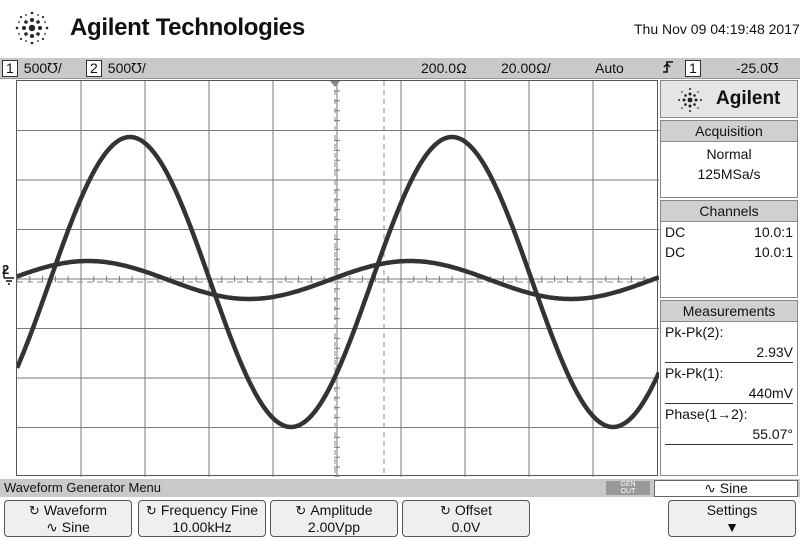 This screenshot has height=539, width=800. What do you see at coordinates (10, 68) in the screenshot?
I see `ch1-number: 1` at bounding box center [10, 68].